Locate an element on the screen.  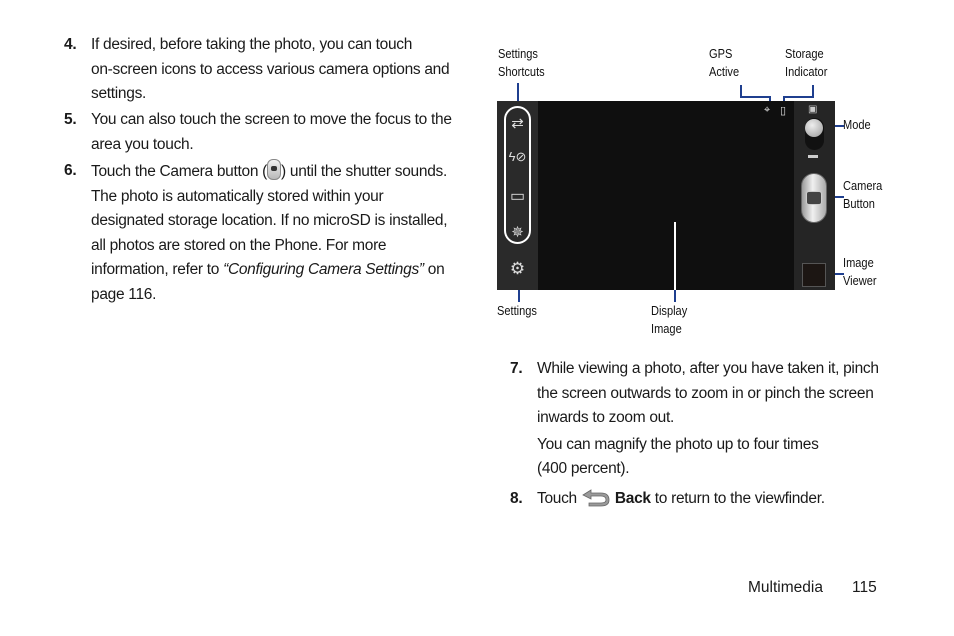
camera-shutter-button is located at coordinates (814, 198).